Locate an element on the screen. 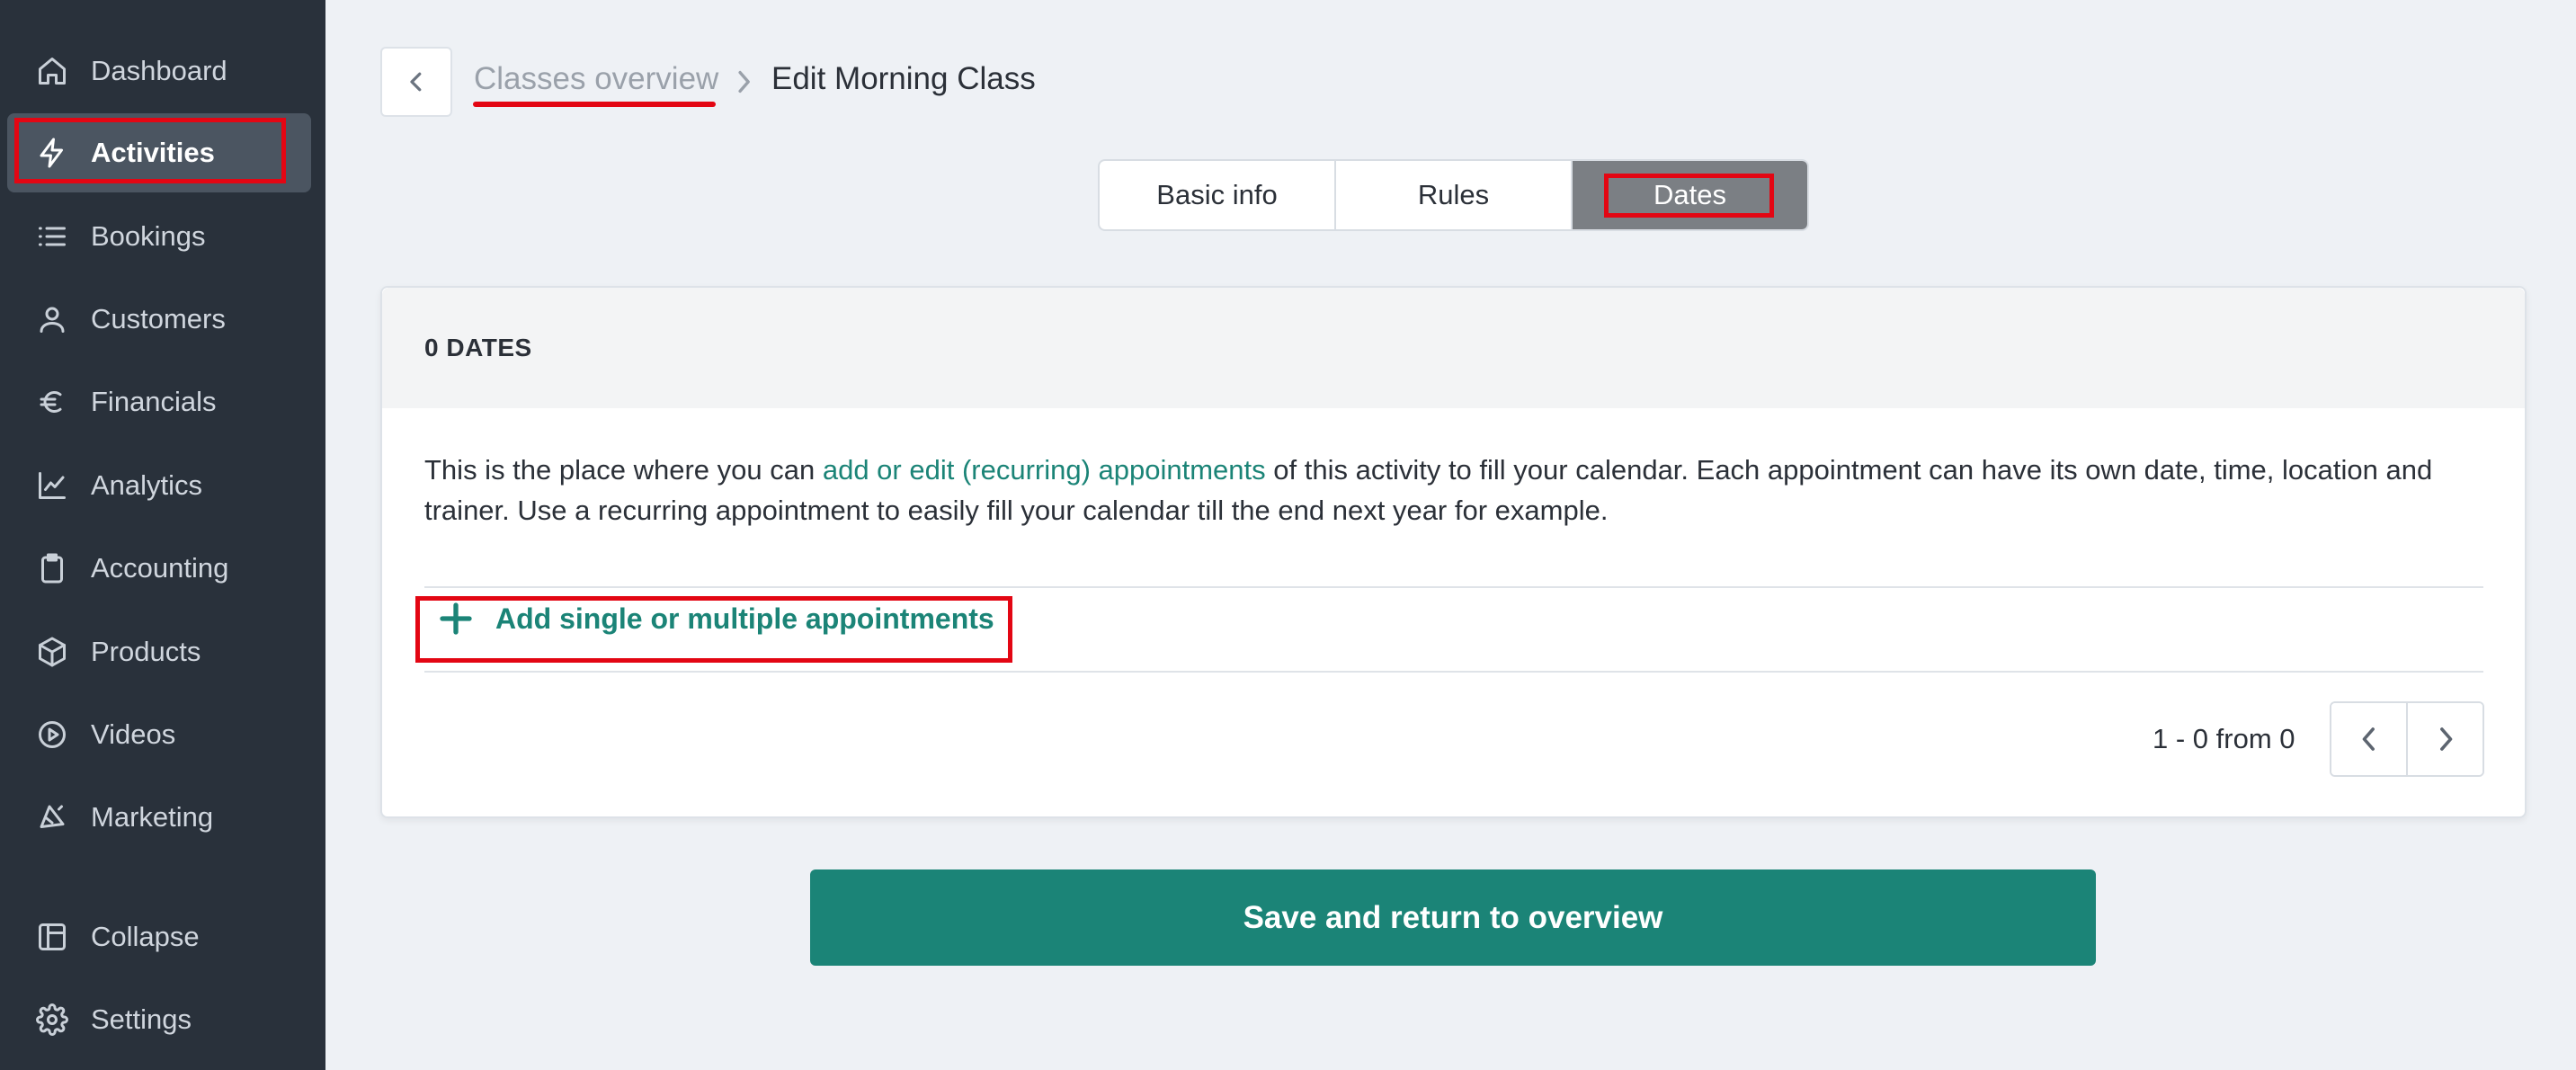  add-appointments-label: Add single or multiple appointments is located at coordinates (745, 619).